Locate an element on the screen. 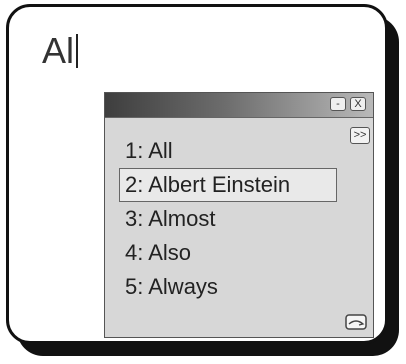 Image resolution: width=406 pixels, height=364 pixels. candidate-item-2-selected: 2: Albert Einstein is located at coordinates (228, 185).